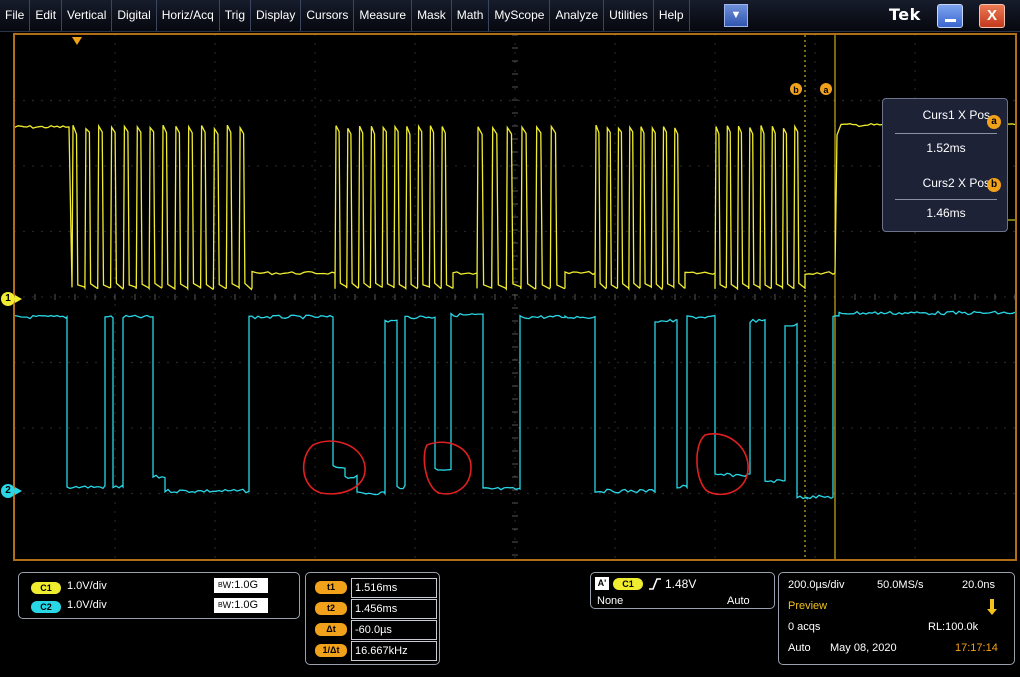  I want to click on chevron-down-icon: ▼, so click(736, 15).